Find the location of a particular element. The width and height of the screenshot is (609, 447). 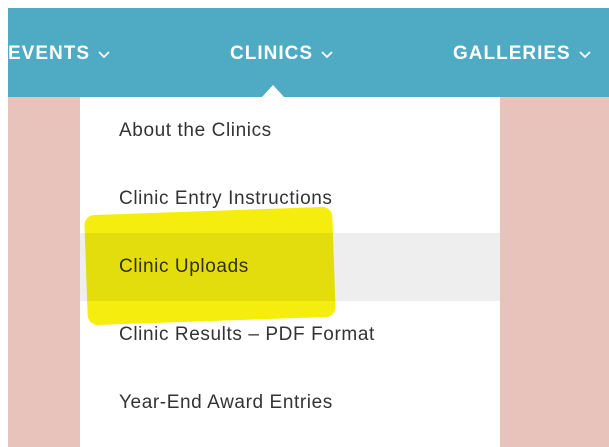

menu-item-clinic-uploads: Clinic Uploads is located at coordinates (290, 267).